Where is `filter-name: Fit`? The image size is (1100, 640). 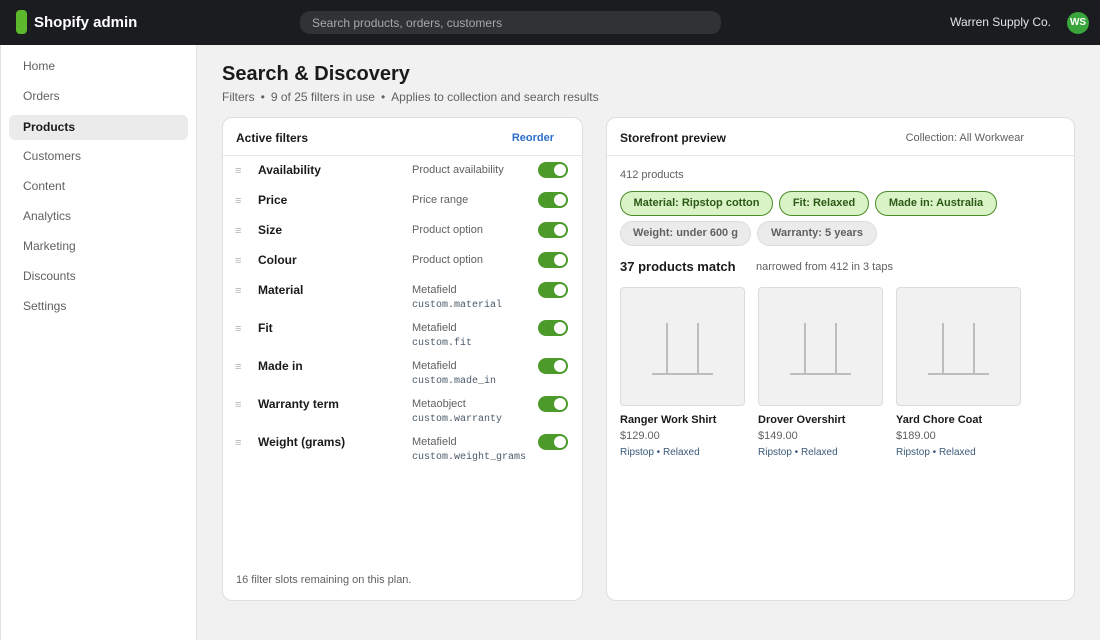
filter-name: Fit is located at coordinates (265, 328).